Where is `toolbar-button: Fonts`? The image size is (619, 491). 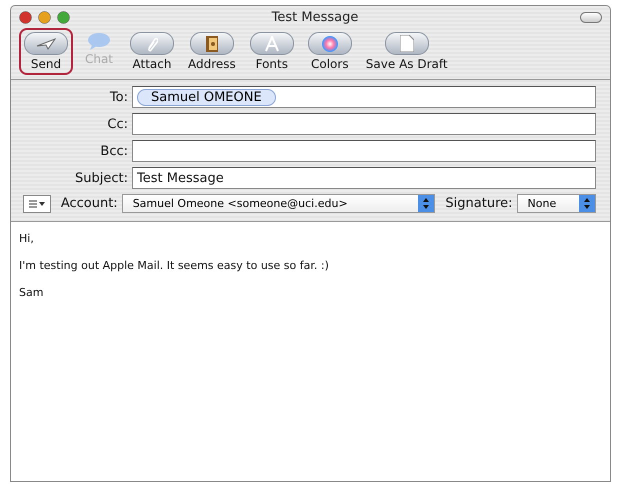
toolbar-button: Fonts is located at coordinates (271, 51).